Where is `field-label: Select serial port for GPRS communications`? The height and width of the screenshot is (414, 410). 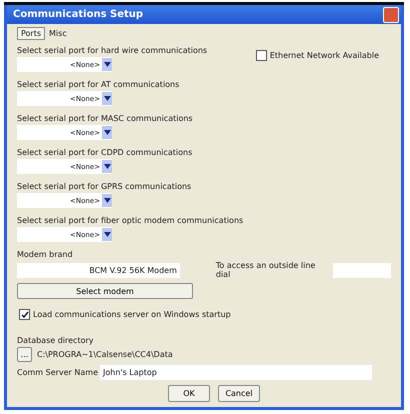
field-label: Select serial port for GPRS communications is located at coordinates (104, 186).